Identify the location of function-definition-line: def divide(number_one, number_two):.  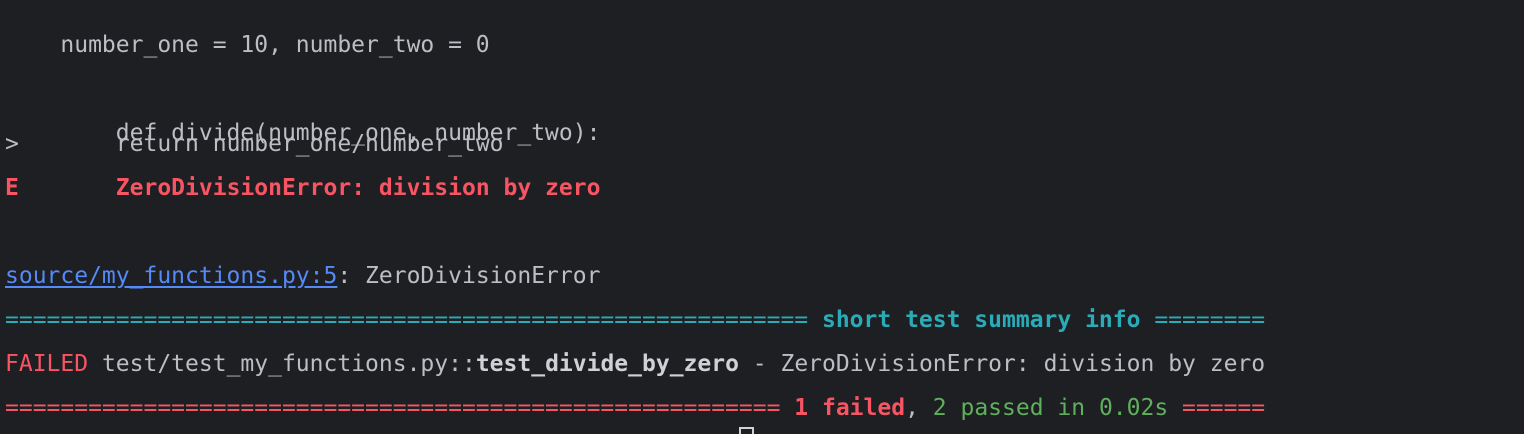
(303, 115).